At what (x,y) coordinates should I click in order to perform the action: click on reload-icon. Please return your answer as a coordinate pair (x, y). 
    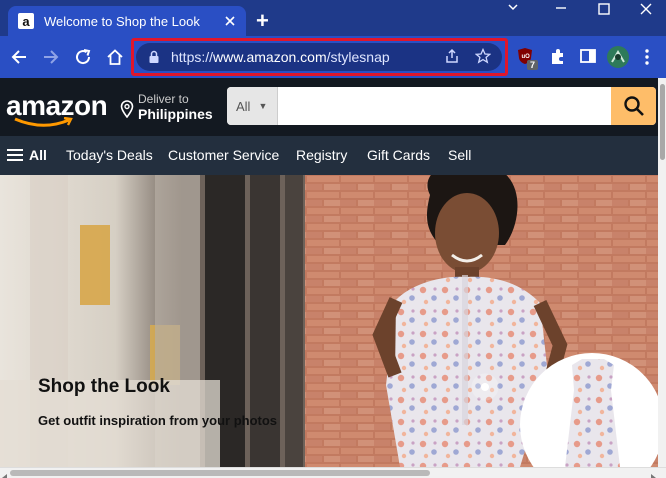
    Looking at the image, I should click on (83, 57).